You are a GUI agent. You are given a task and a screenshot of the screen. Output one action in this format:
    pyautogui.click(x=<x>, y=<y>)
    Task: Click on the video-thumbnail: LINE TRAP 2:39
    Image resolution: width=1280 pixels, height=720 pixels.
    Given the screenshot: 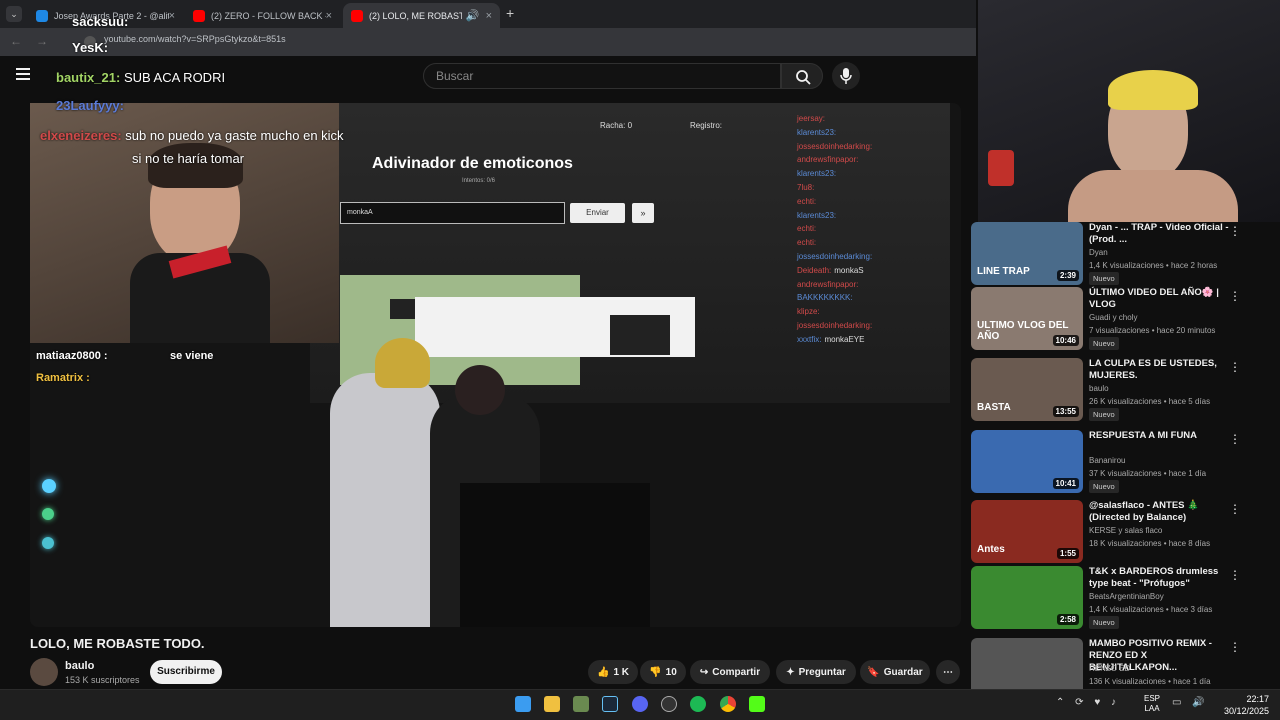 What is the action you would take?
    pyautogui.click(x=1027, y=253)
    